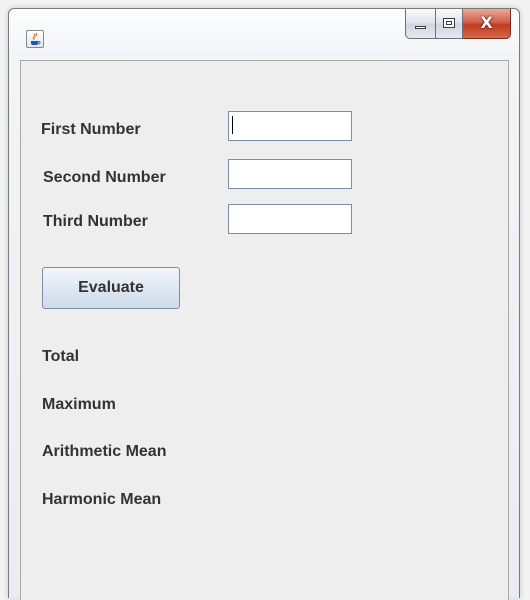 This screenshot has width=530, height=600. Describe the element at coordinates (111, 288) in the screenshot. I see `evaluate-button: Evaluate` at that location.